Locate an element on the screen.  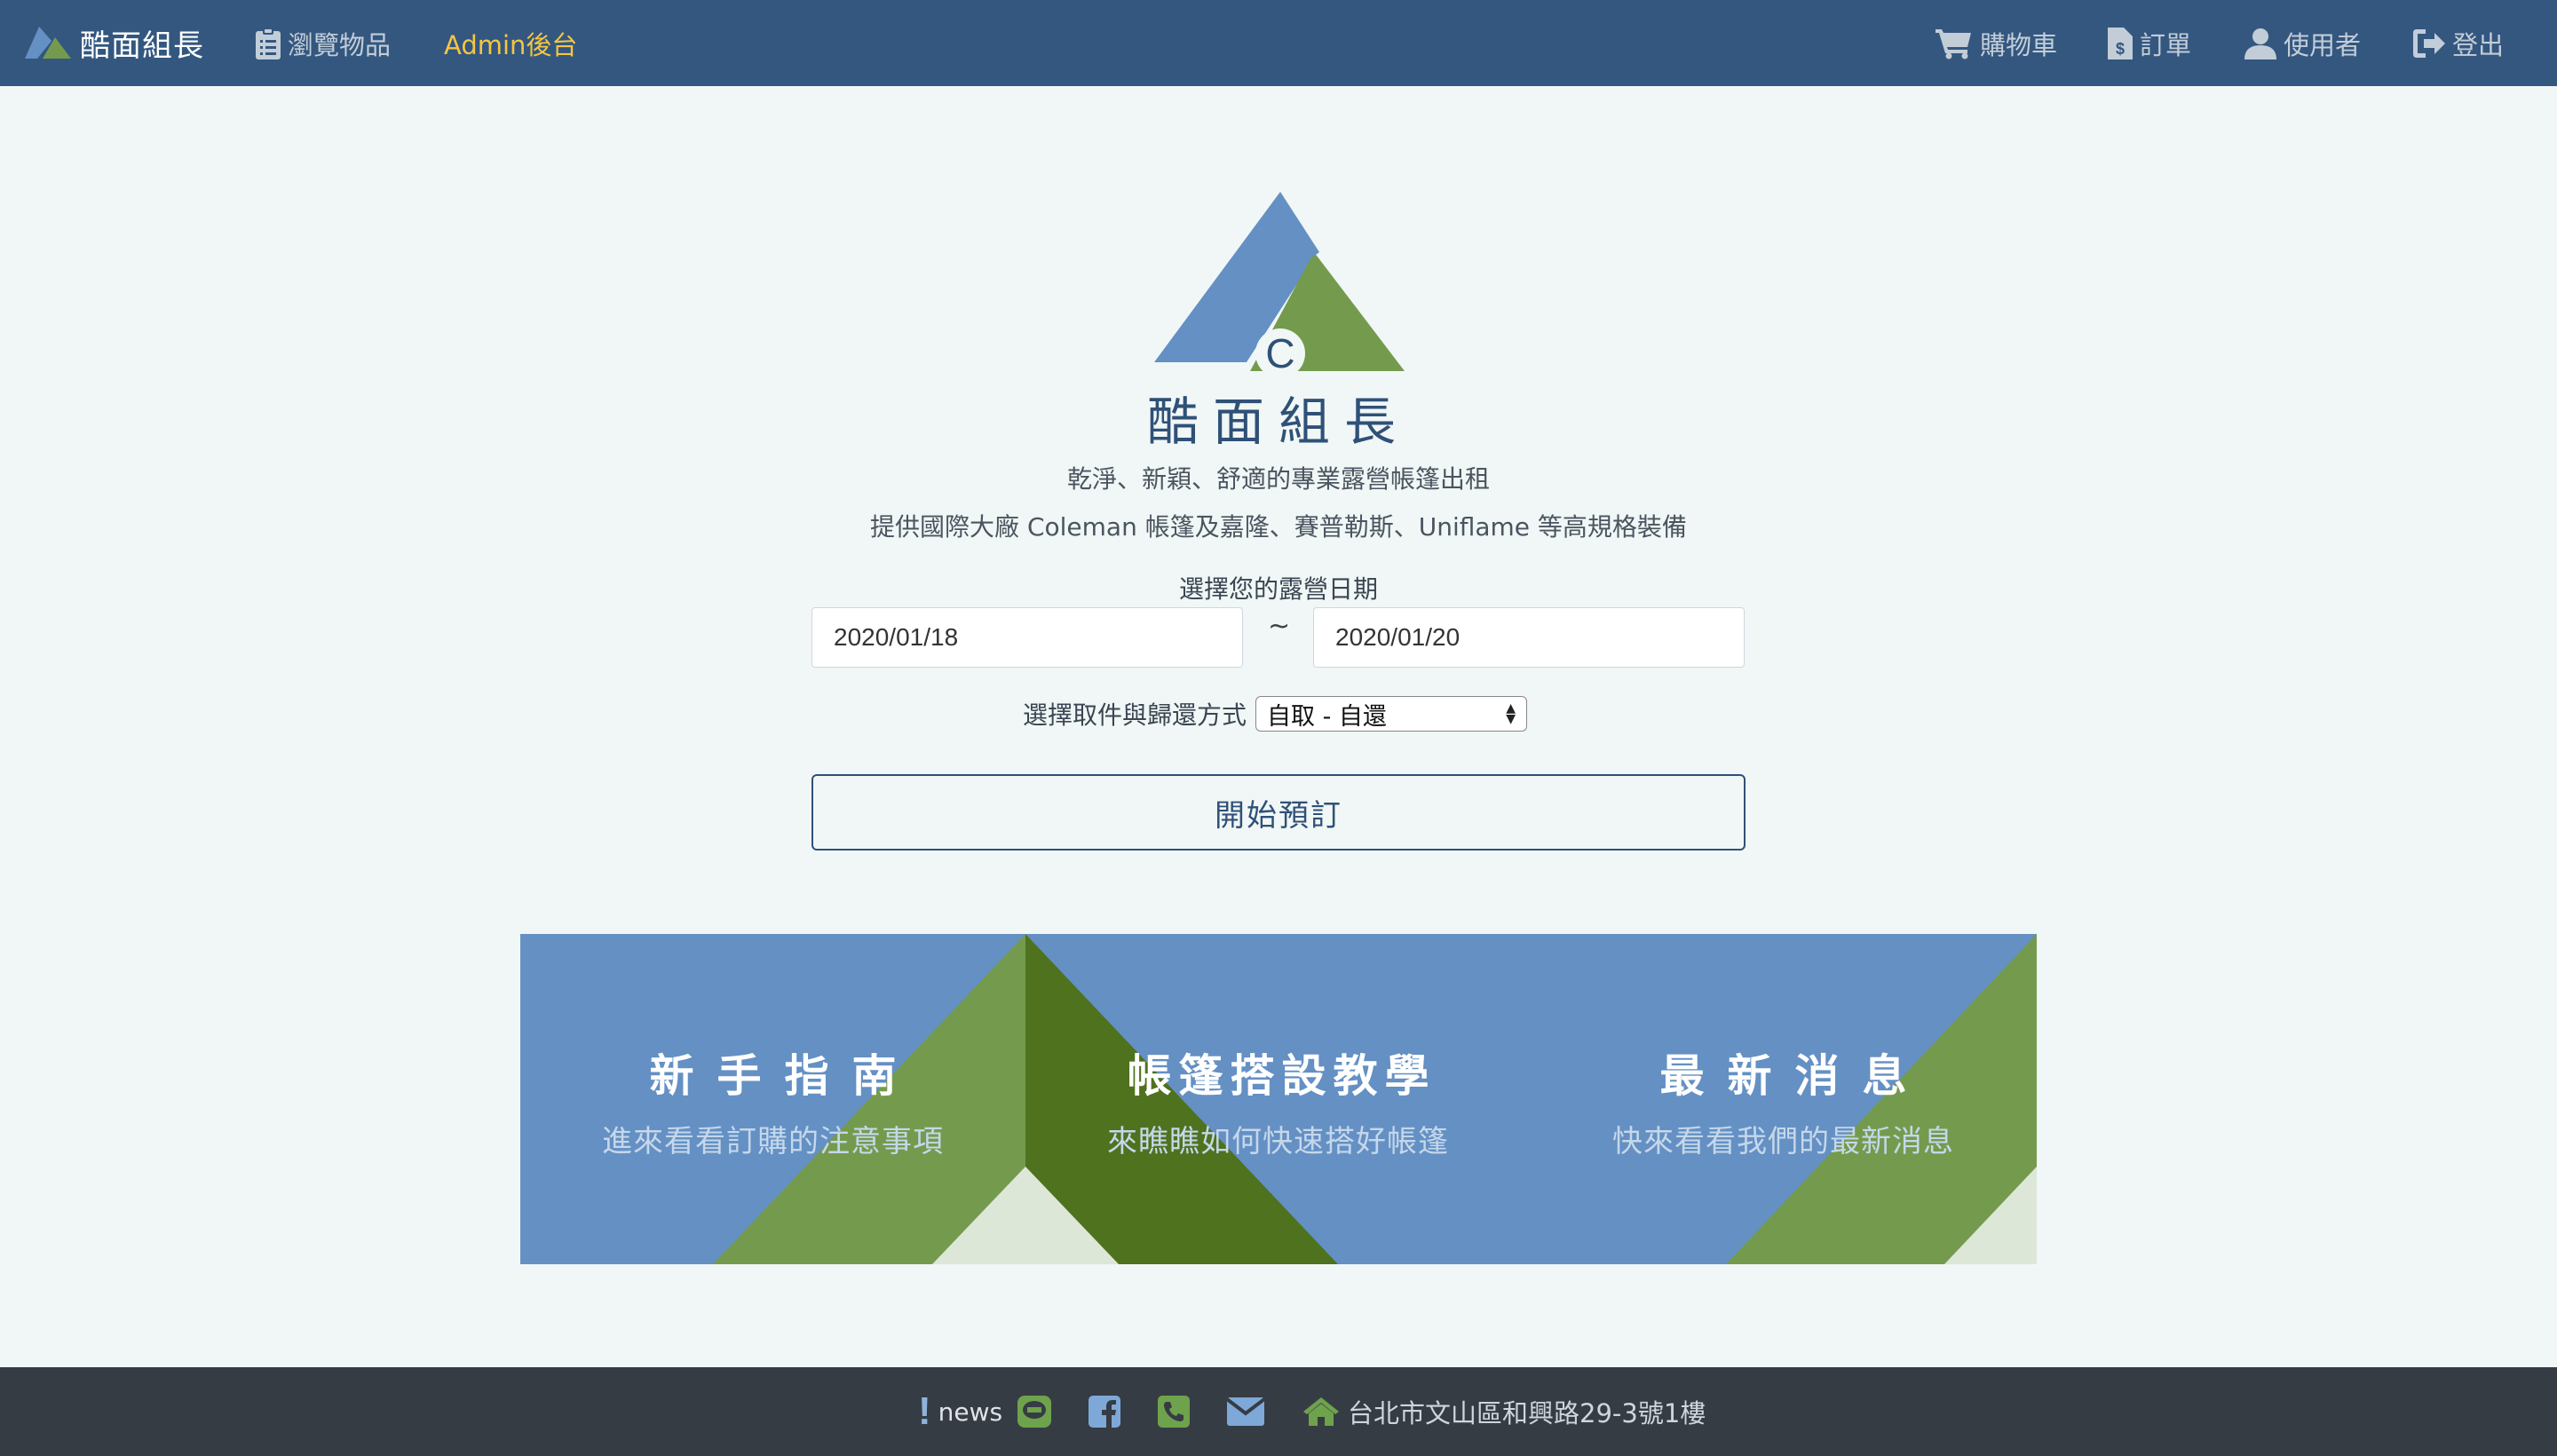
footer-news-link: ! news is located at coordinates (960, 1411).